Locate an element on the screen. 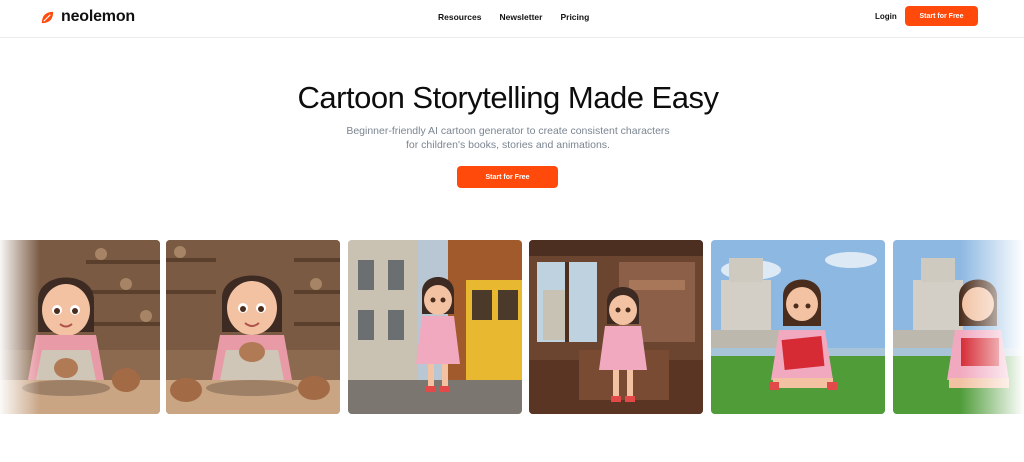 The height and width of the screenshot is (462, 1024). main-nav: Resources Newsletter Pricing is located at coordinates (513, 17).